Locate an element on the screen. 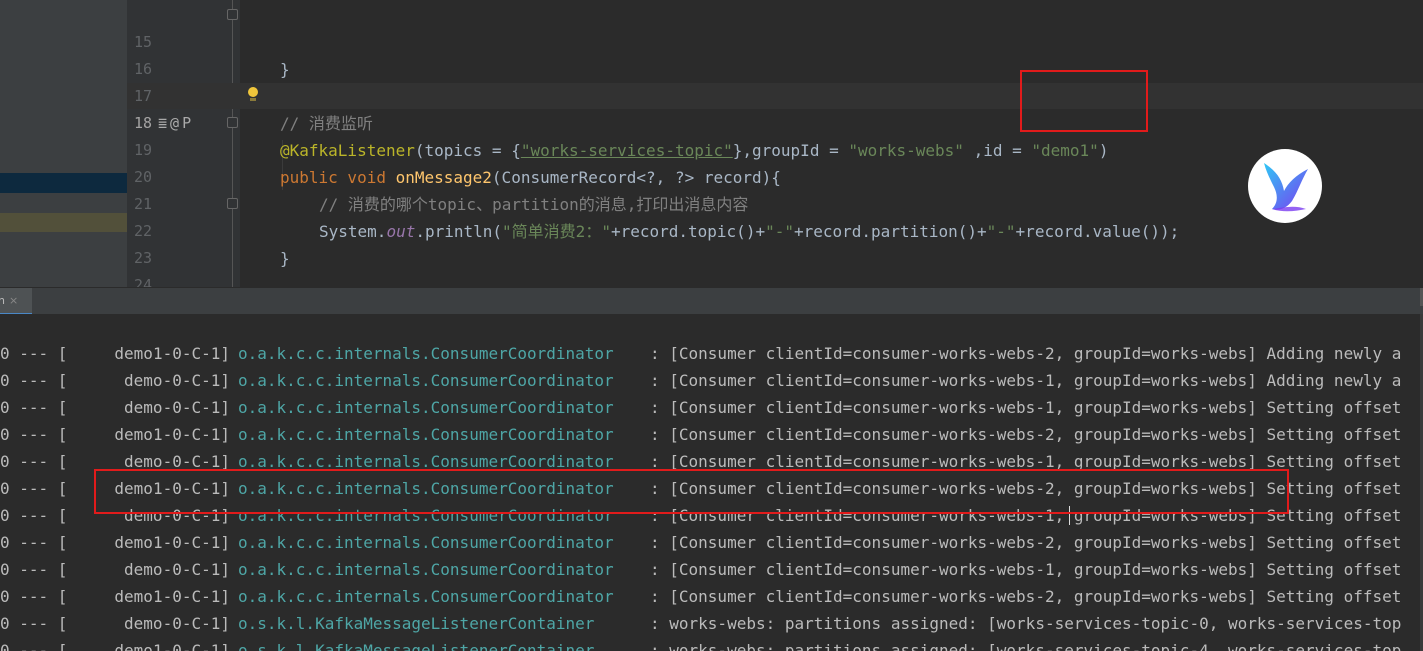  annotation-icon: @ is located at coordinates (174, 123).